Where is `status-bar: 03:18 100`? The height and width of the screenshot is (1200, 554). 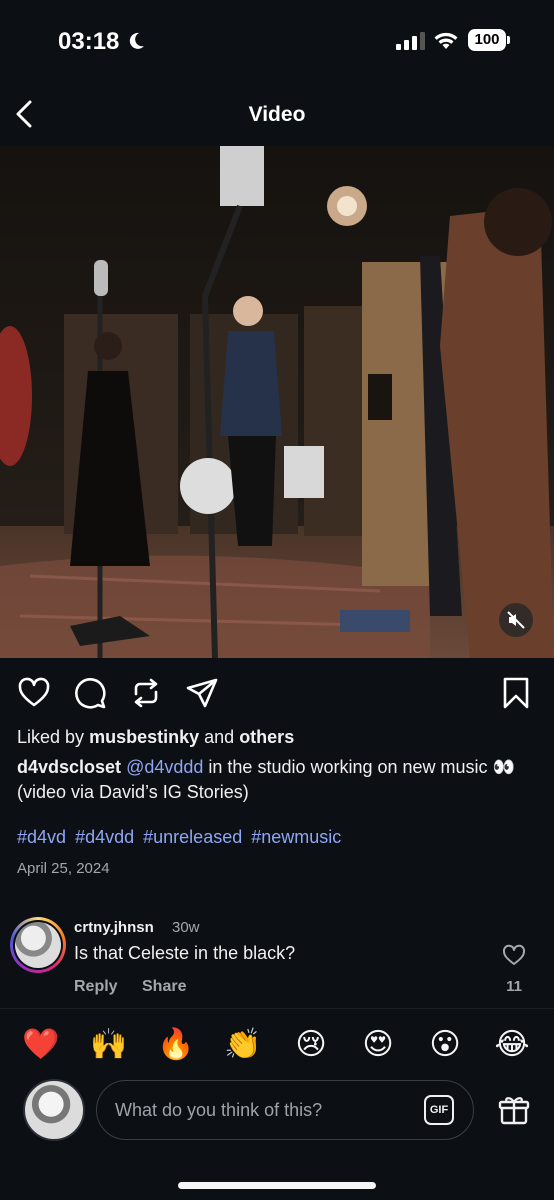 status-bar: 03:18 100 is located at coordinates (277, 42).